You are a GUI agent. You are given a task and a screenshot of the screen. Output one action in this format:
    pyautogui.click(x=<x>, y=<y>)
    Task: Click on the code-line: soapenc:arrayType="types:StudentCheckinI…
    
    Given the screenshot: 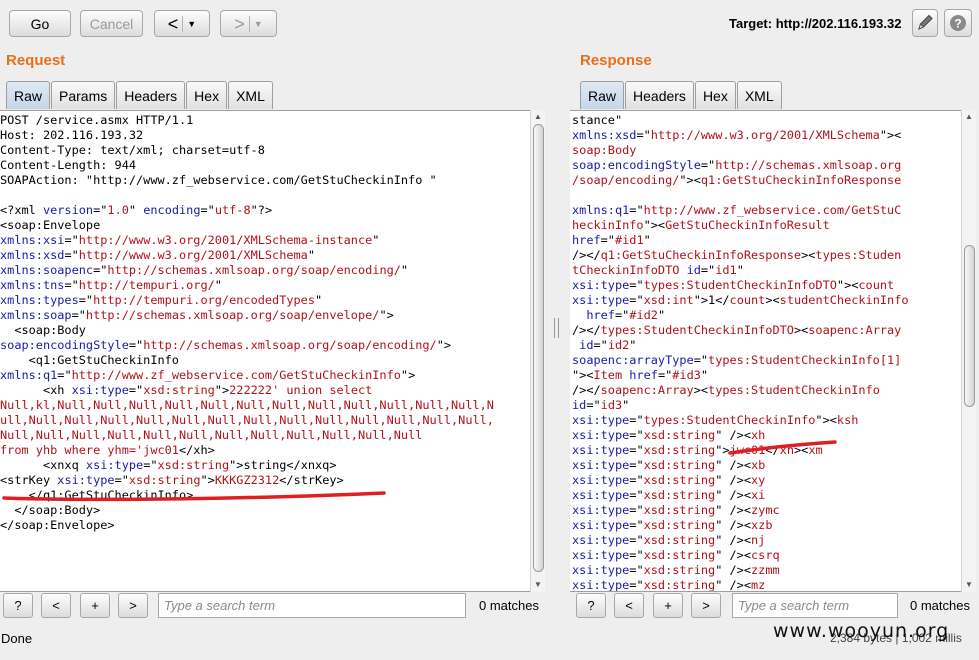 What is the action you would take?
    pyautogui.click(x=740, y=360)
    